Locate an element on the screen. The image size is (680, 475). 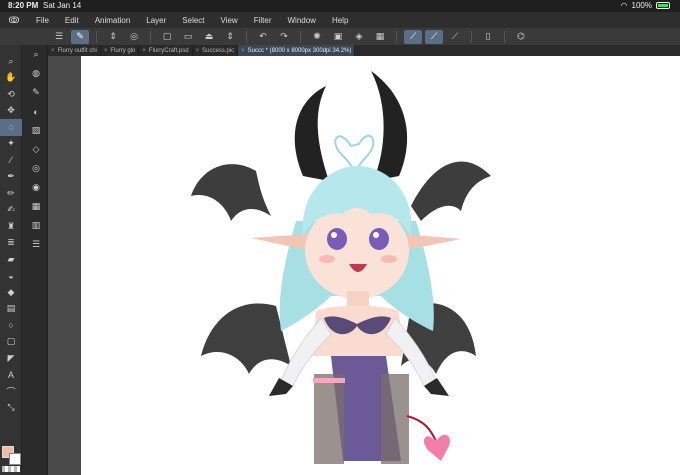
pen-tool-icon: ✒ is located at coordinates (11, 177).